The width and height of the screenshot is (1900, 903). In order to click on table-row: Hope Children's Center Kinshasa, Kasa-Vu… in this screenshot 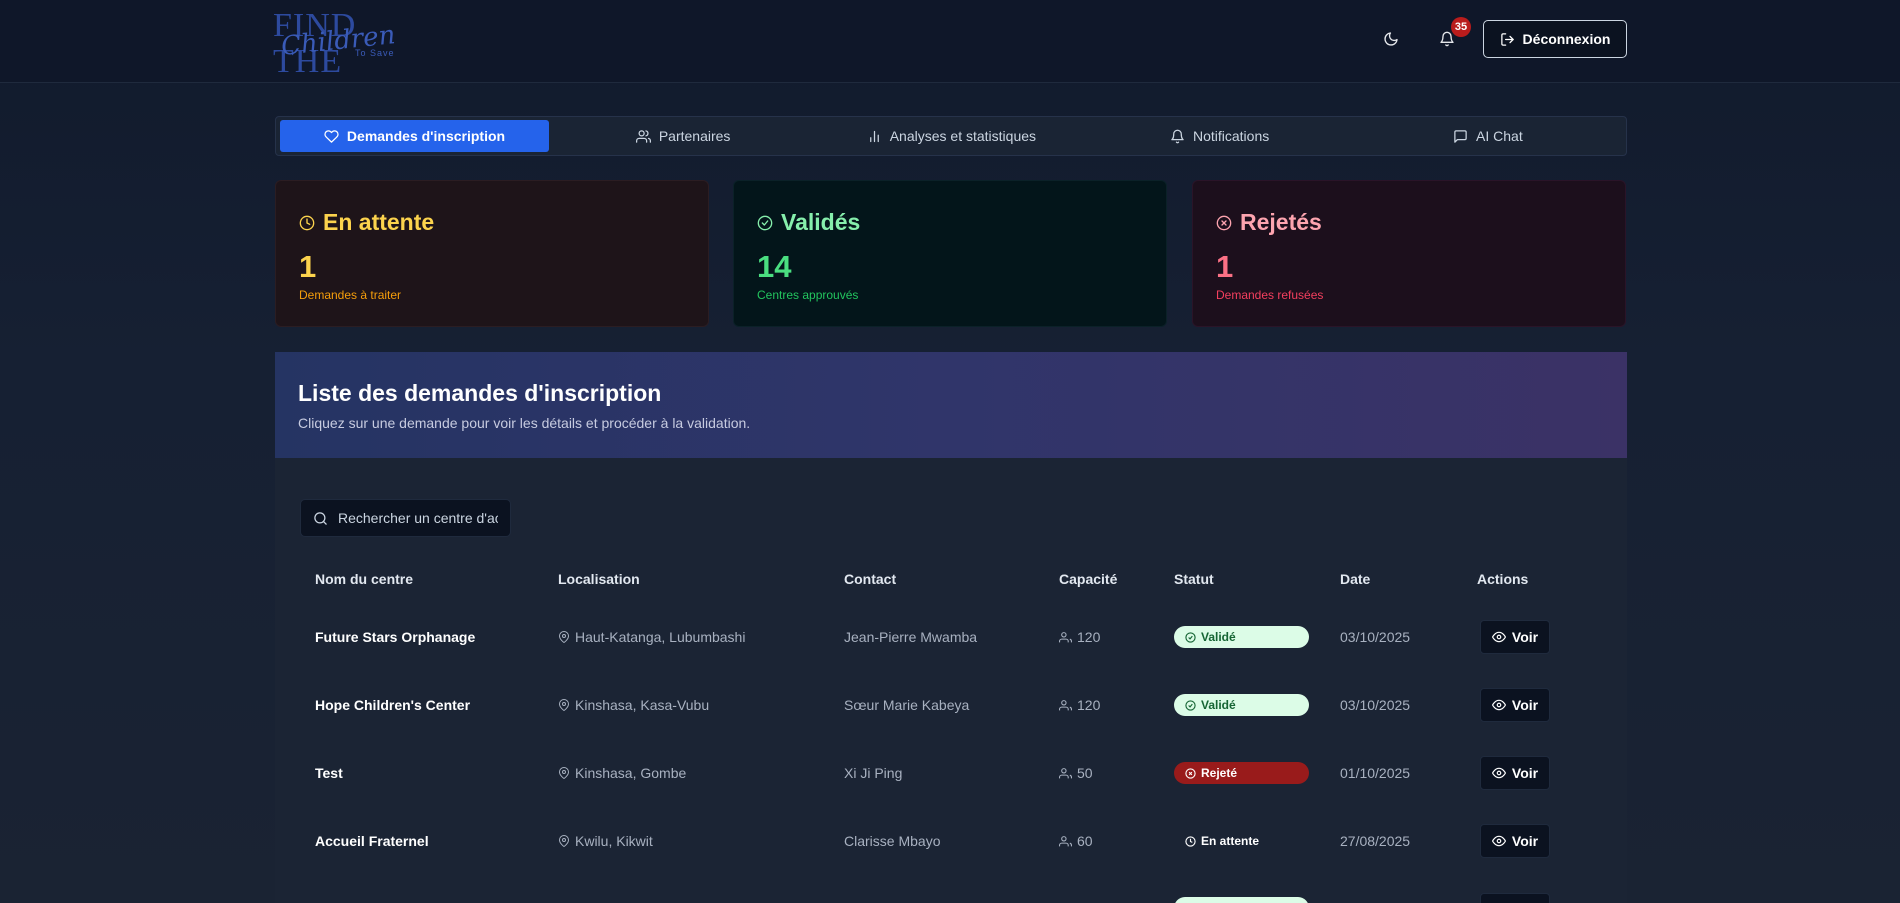, I will do `click(951, 705)`.